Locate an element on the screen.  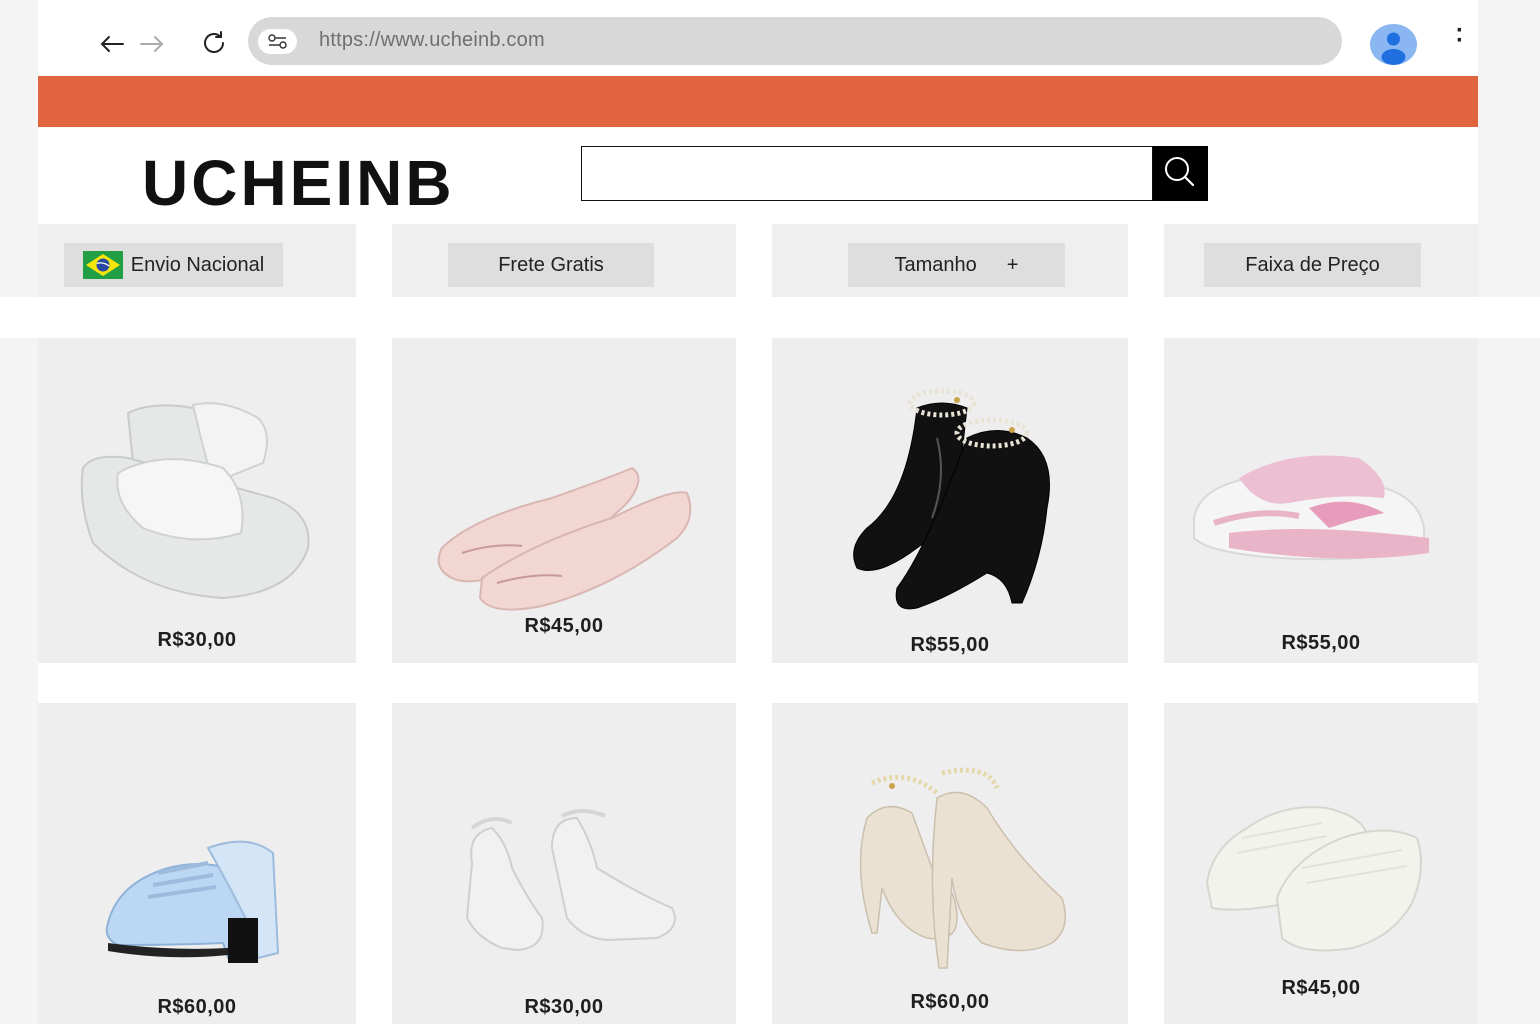
arrow-right-icon is located at coordinates (152, 44).